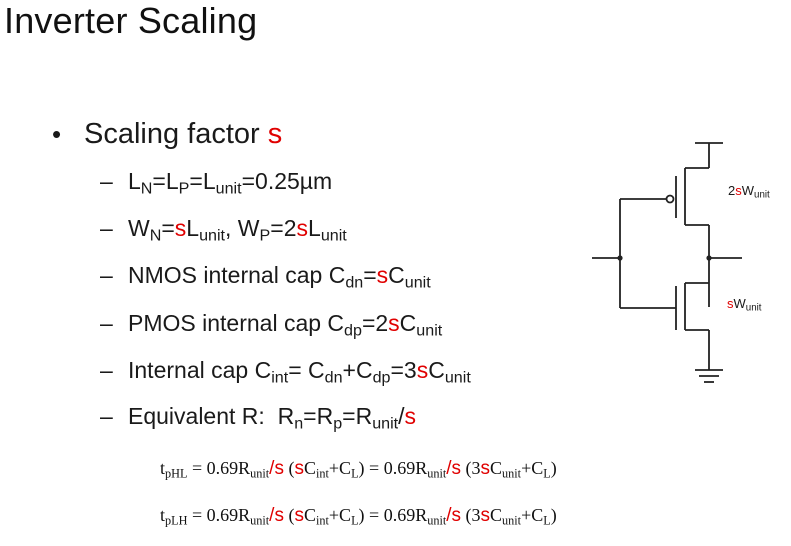  I want to click on inverter-circuit-diagram, so click(667, 262).